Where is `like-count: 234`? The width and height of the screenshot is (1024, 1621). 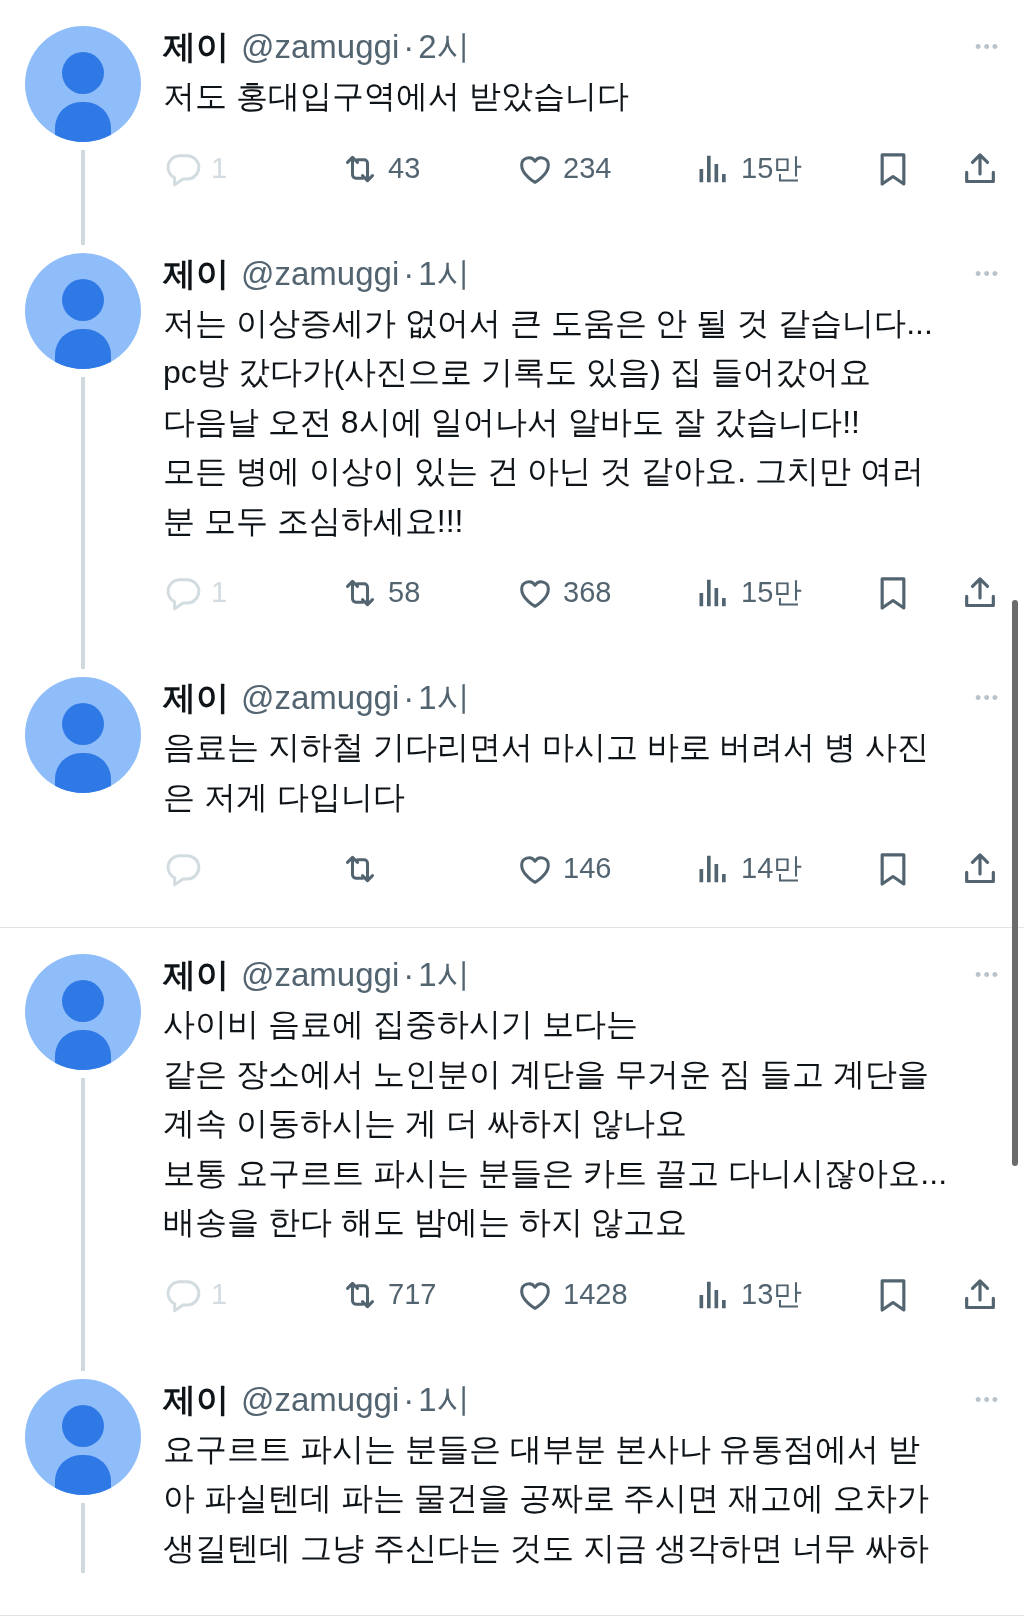
like-count: 234 is located at coordinates (587, 168).